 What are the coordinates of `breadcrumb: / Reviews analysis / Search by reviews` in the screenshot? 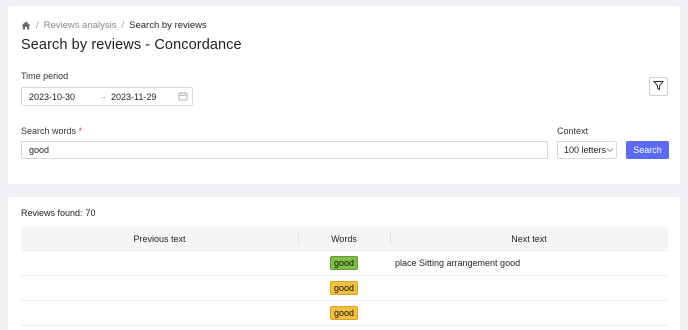 It's located at (114, 25).